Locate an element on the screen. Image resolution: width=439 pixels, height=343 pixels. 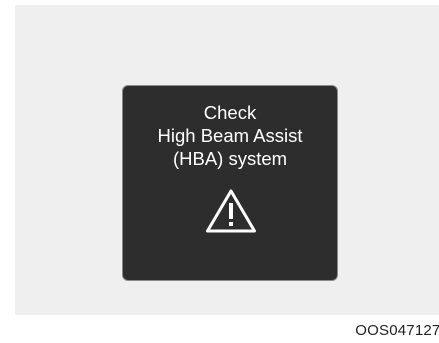
warning-text-line-3: (HBA) system is located at coordinates (230, 158).